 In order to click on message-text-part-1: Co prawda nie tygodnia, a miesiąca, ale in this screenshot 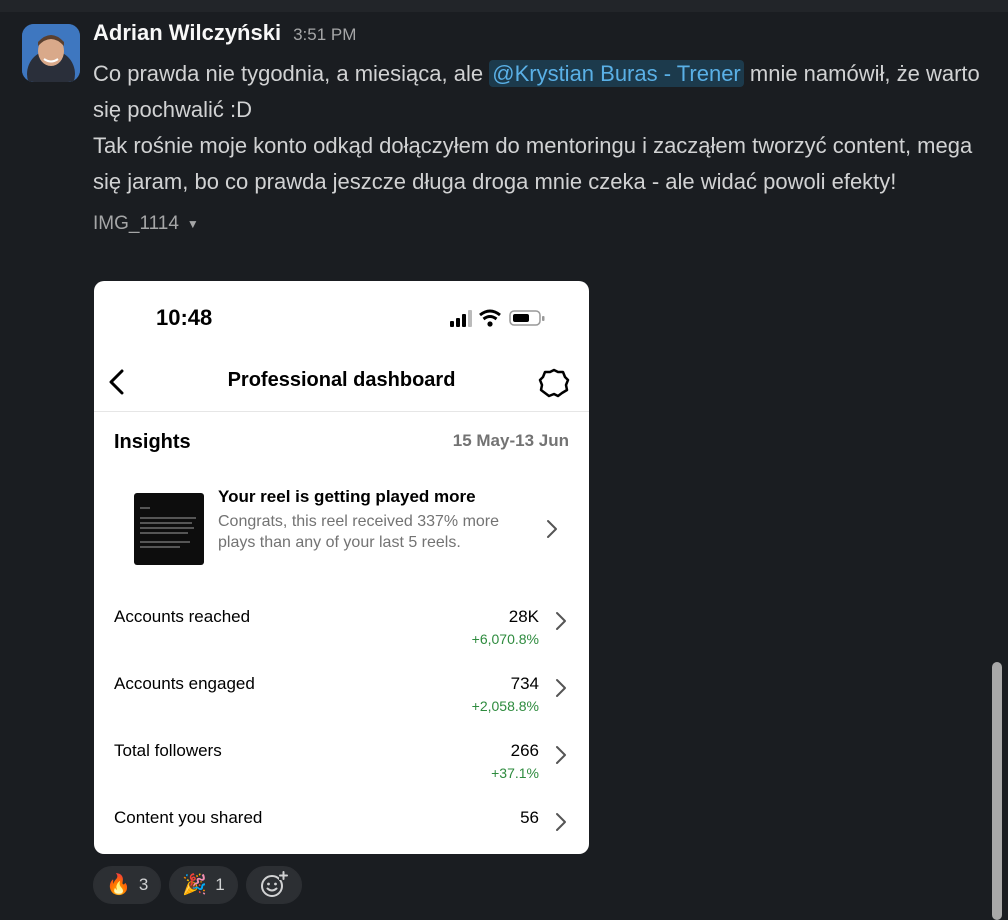, I will do `click(291, 73)`.